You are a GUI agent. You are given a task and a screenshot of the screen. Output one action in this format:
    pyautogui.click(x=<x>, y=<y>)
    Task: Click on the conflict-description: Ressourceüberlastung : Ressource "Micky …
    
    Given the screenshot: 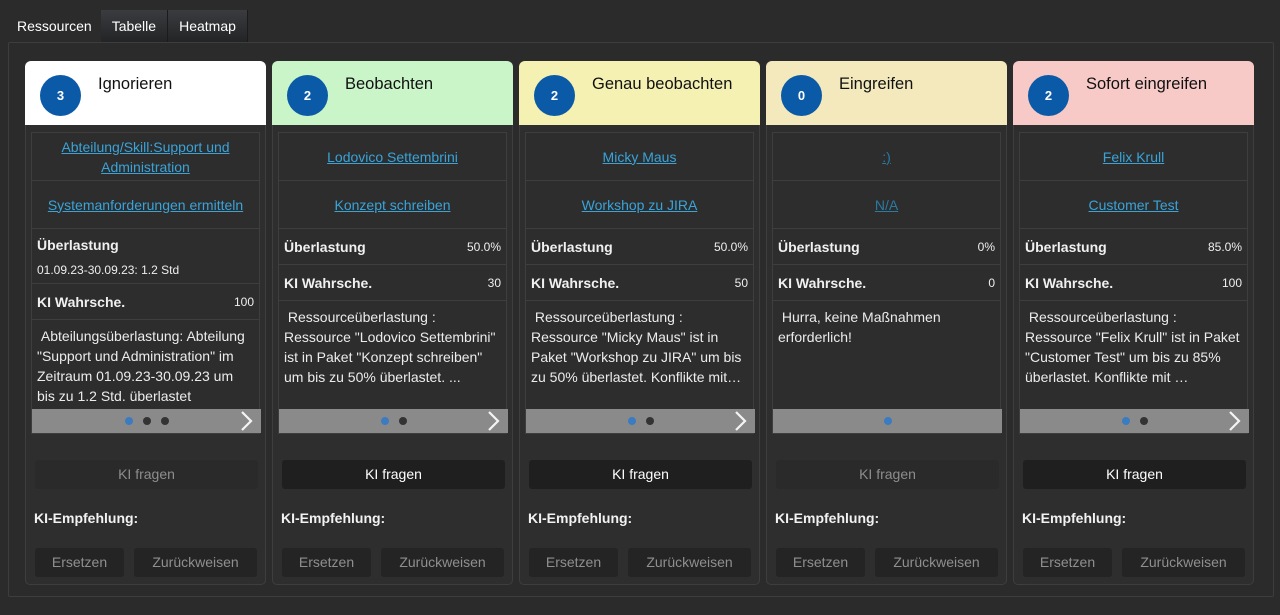 What is the action you would take?
    pyautogui.click(x=636, y=347)
    